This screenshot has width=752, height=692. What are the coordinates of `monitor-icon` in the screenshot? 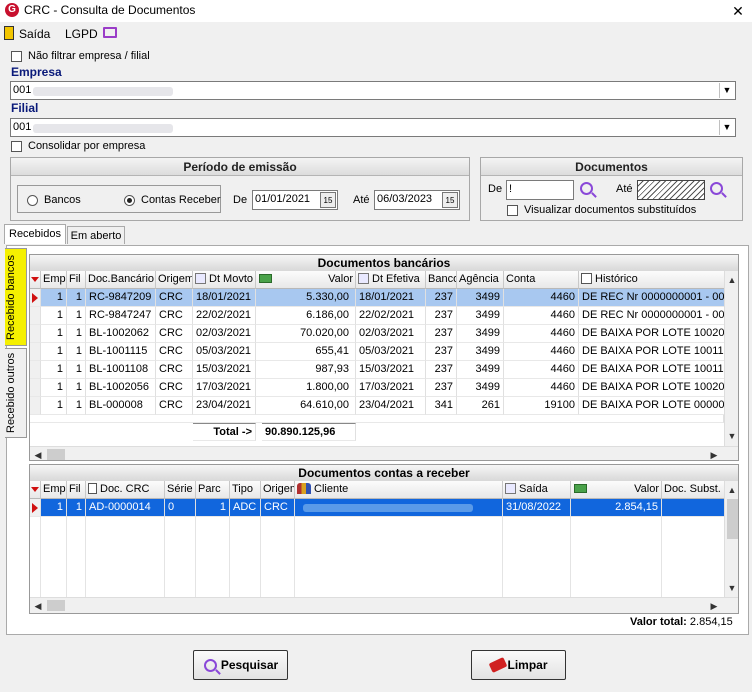 It's located at (110, 32).